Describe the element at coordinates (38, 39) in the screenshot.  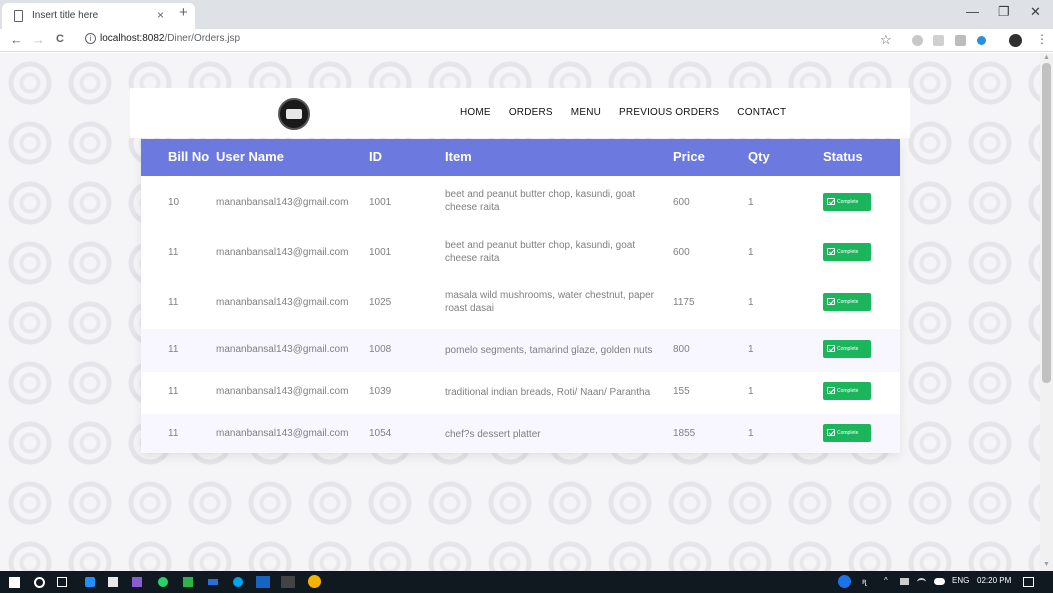
I see `forward-button: →` at that location.